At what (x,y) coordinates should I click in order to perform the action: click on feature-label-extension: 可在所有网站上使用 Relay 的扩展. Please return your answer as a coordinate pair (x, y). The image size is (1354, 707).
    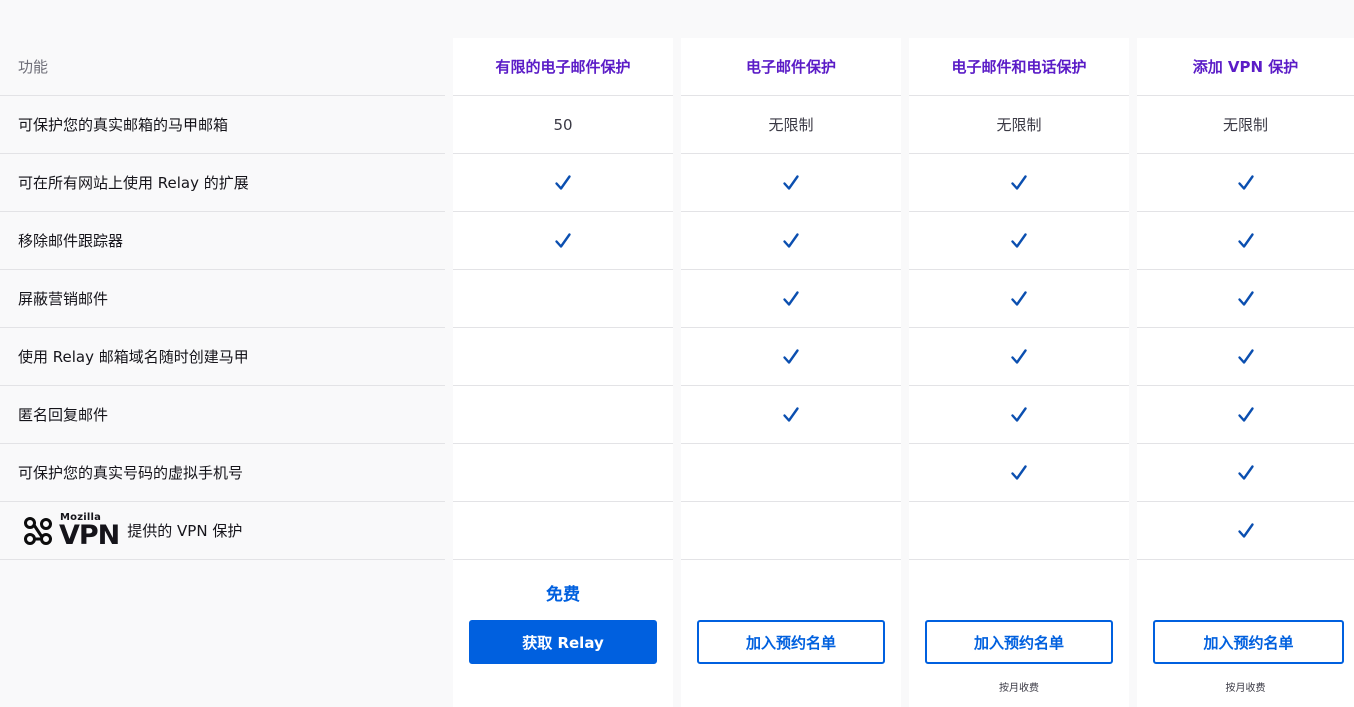
    Looking at the image, I should click on (222, 183).